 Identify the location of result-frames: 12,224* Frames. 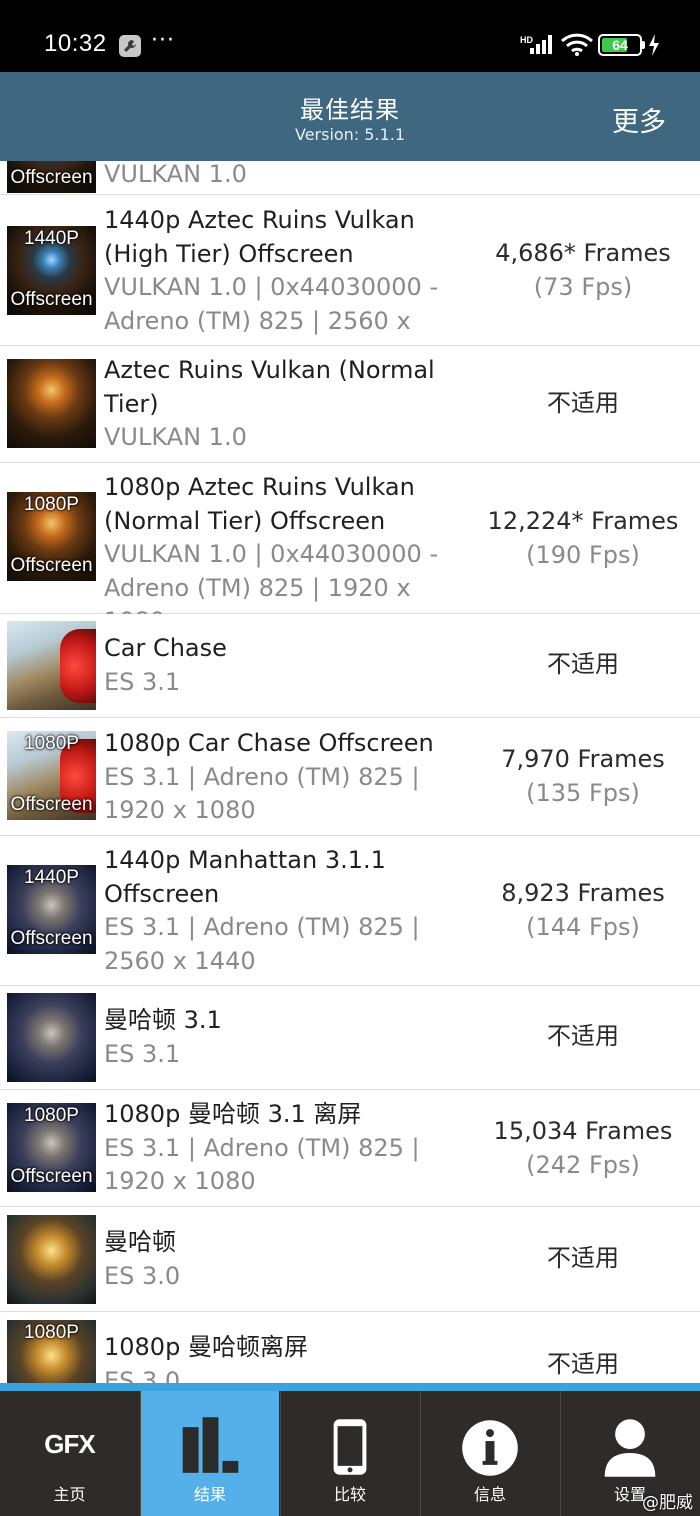
(583, 521).